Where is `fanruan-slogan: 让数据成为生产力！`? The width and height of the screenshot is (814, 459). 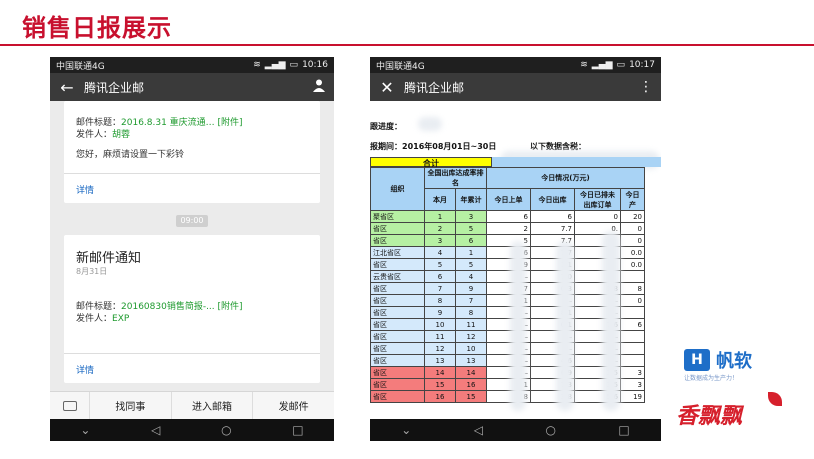 fanruan-slogan: 让数据成为生产力！ is located at coordinates (711, 378).